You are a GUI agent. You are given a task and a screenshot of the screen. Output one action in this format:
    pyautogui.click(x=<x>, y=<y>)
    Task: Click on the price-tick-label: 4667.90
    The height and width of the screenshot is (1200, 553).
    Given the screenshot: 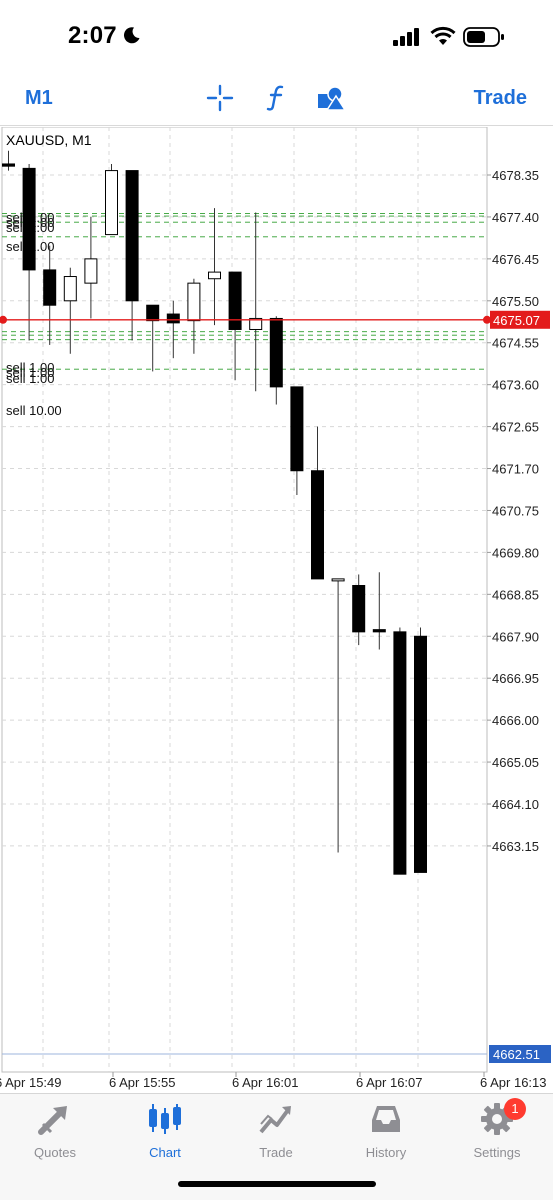 What is the action you would take?
    pyautogui.click(x=515, y=636)
    